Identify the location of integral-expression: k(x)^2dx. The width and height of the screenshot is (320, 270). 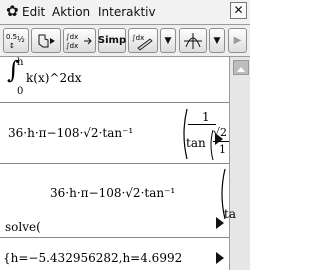
(54, 78).